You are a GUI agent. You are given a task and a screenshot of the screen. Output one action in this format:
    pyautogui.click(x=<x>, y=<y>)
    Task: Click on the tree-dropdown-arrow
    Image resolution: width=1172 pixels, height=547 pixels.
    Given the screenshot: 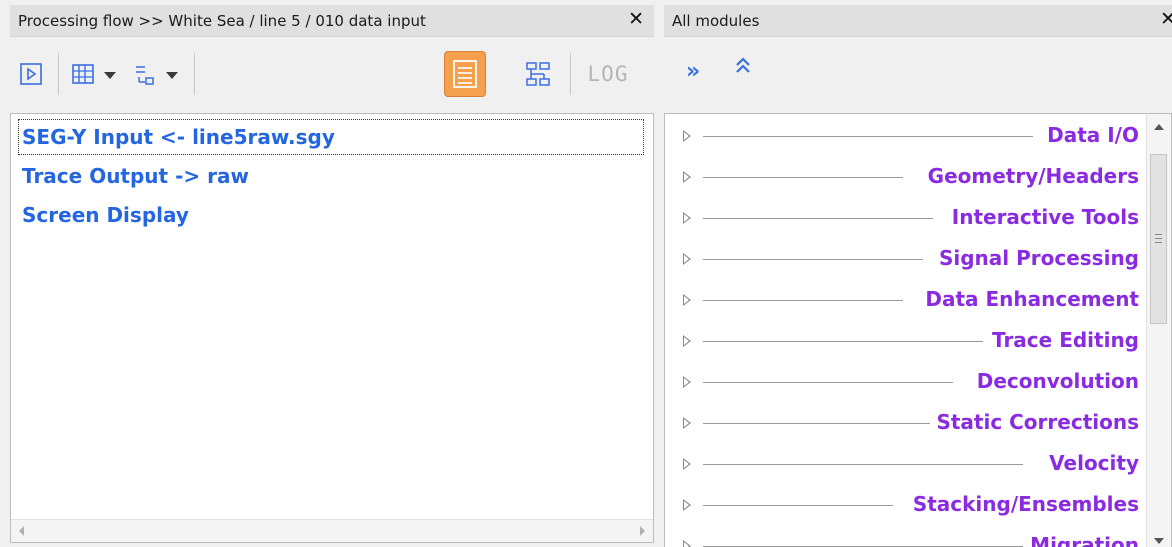 What is the action you would take?
    pyautogui.click(x=172, y=75)
    